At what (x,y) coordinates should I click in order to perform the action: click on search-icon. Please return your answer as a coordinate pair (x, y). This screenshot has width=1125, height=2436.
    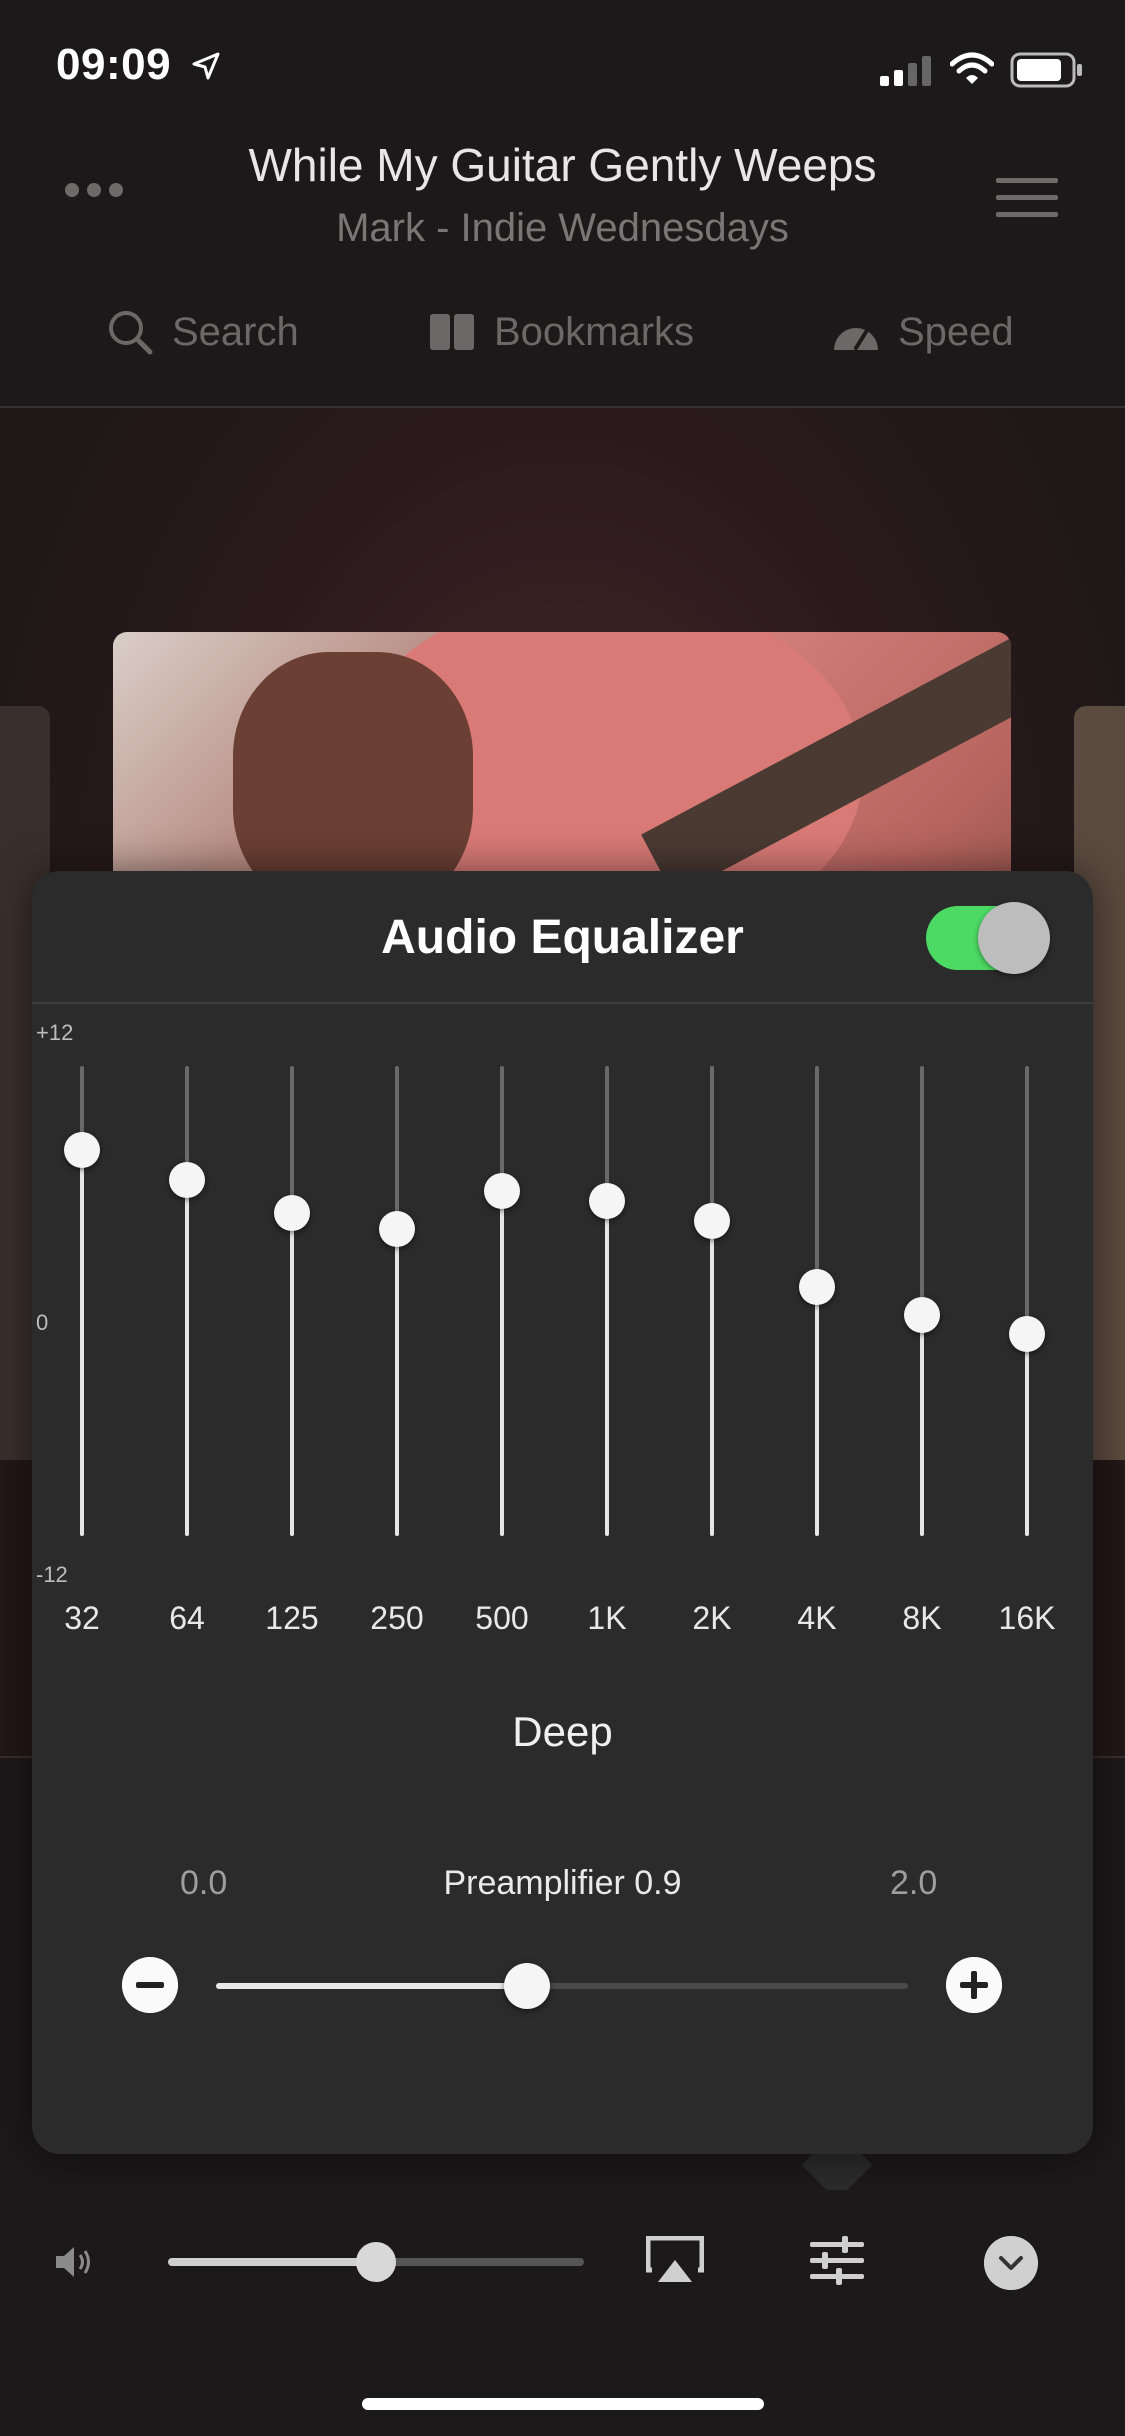
    Looking at the image, I should click on (131, 333).